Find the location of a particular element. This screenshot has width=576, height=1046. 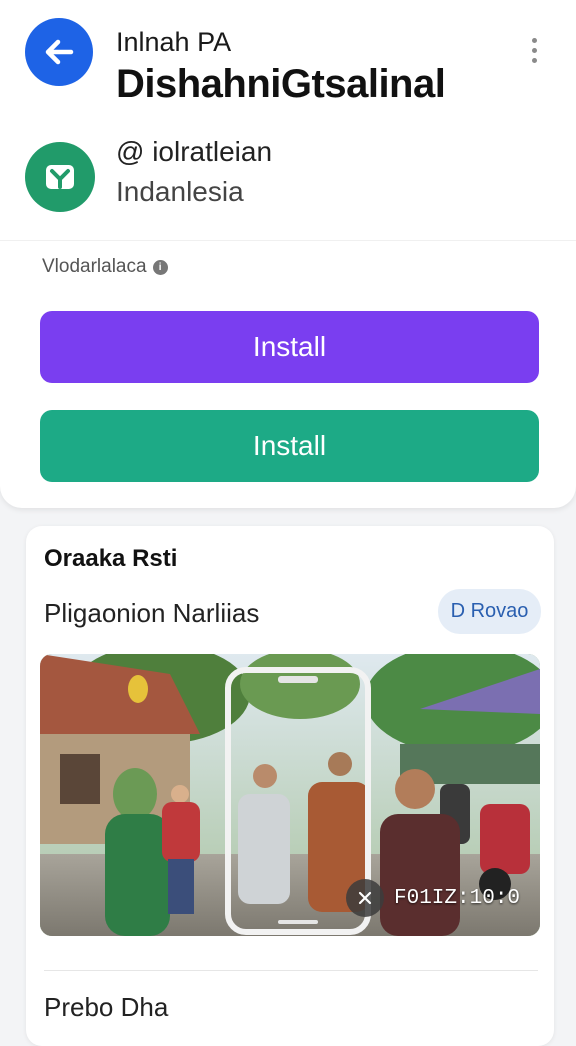

meta-info: Vlodarlalaca i is located at coordinates (105, 267).